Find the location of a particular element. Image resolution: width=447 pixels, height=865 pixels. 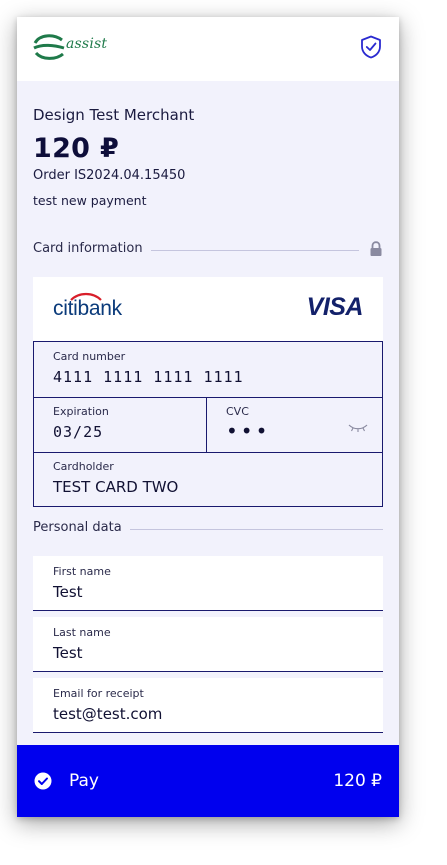

cvc-value: ••• is located at coordinates (248, 431).